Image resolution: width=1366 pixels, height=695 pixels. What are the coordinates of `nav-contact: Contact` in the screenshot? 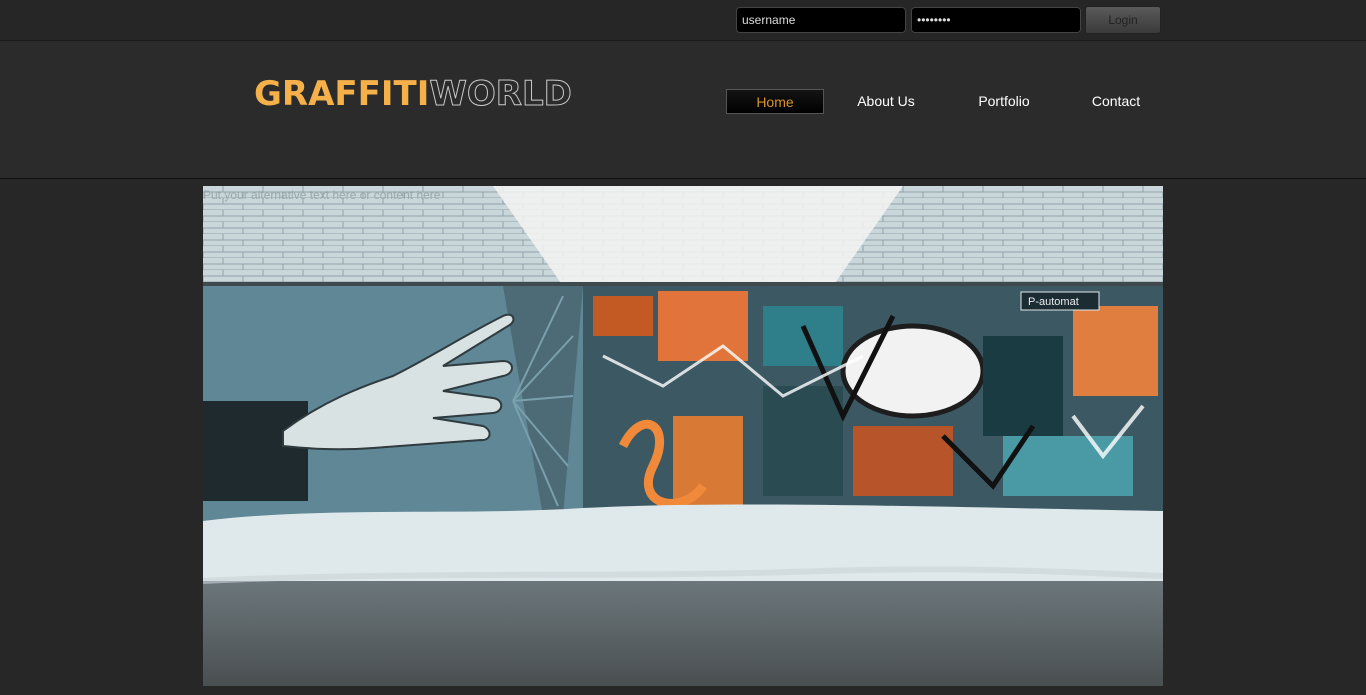 It's located at (1116, 101).